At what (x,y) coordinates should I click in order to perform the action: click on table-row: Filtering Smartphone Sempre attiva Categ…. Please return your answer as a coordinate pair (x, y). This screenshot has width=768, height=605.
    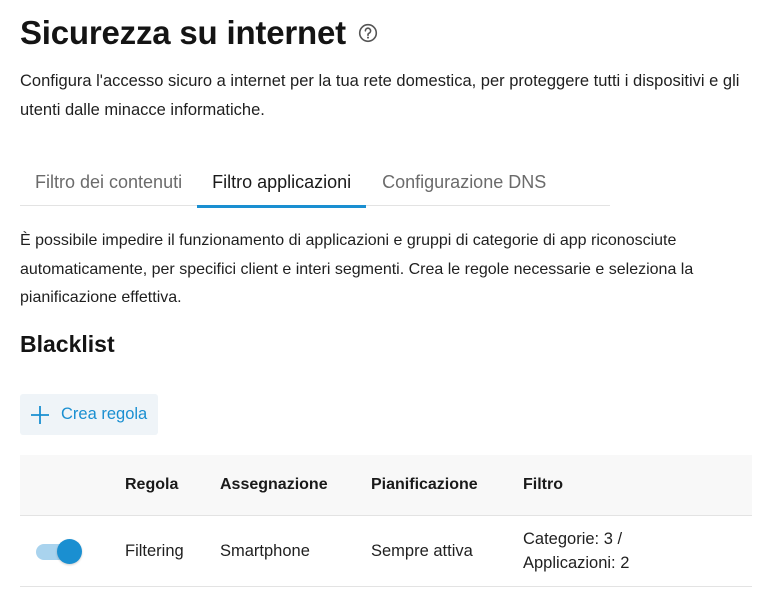
    Looking at the image, I should click on (386, 551).